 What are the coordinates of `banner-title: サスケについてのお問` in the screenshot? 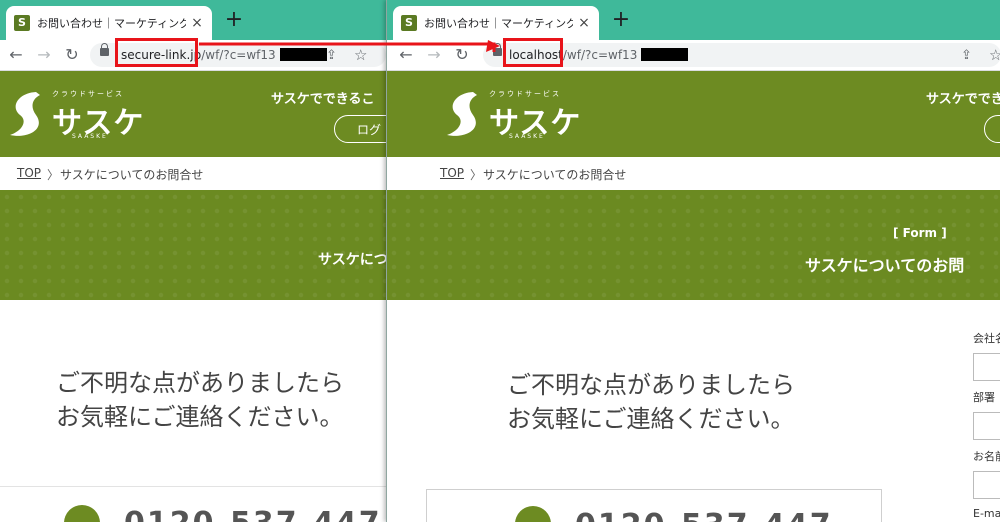 It's located at (885, 265).